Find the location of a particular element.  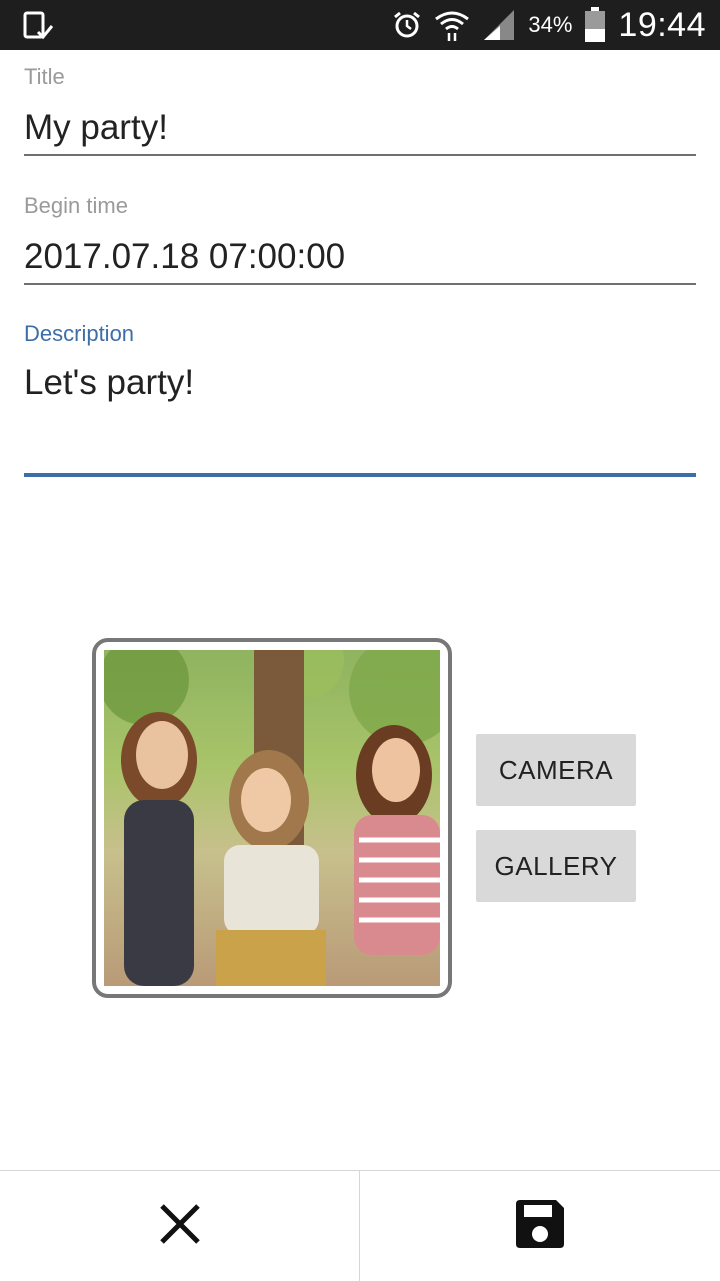

screenshot-icon is located at coordinates (38, 26).